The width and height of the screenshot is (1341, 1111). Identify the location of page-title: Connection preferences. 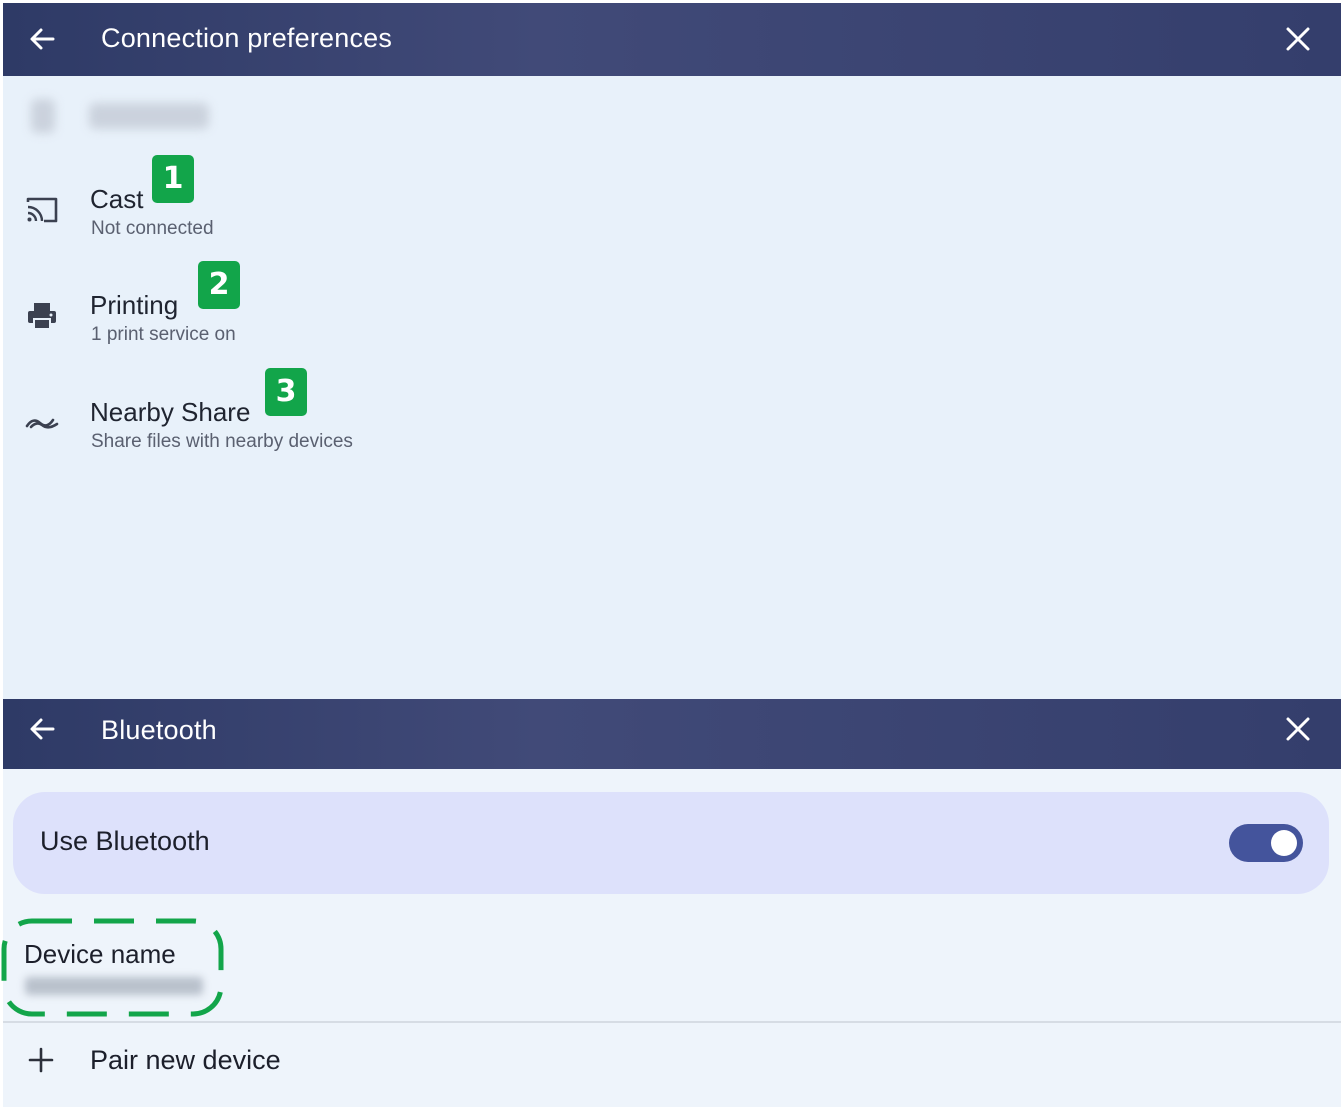
(247, 38).